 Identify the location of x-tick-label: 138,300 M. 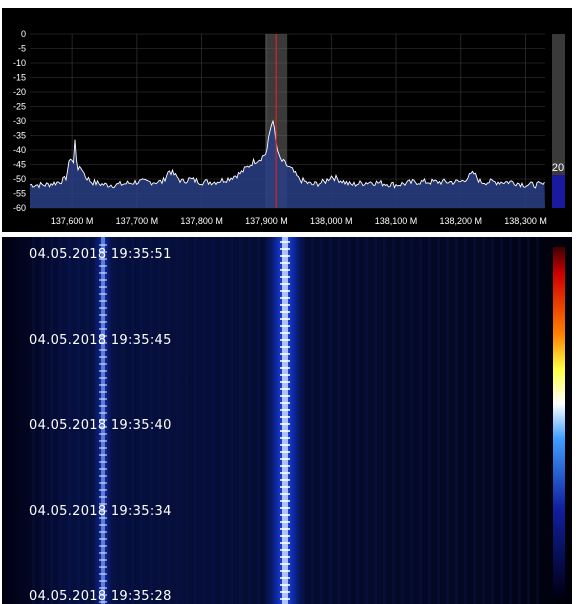
(525, 221).